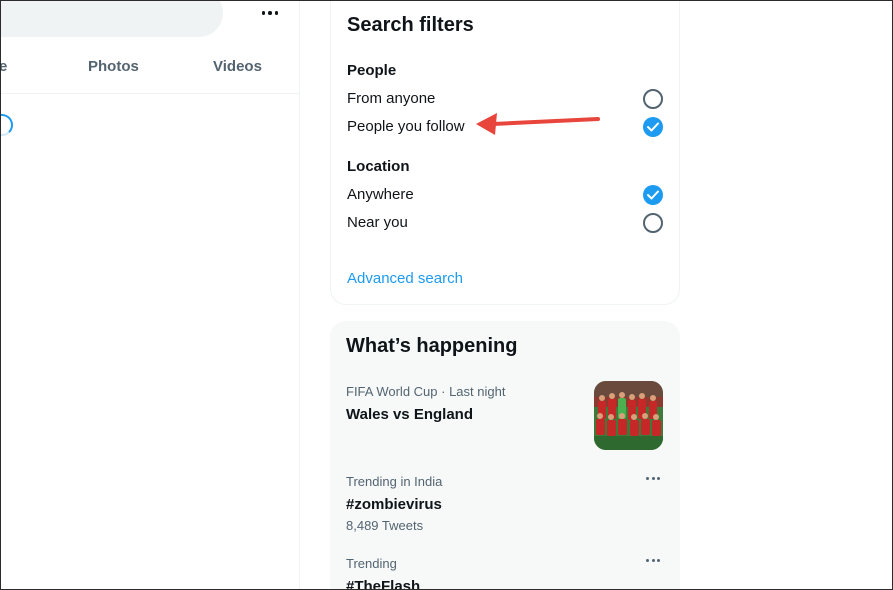 This screenshot has width=893, height=590. What do you see at coordinates (406, 126) in the screenshot?
I see `people-you-follow-label: People you follow` at bounding box center [406, 126].